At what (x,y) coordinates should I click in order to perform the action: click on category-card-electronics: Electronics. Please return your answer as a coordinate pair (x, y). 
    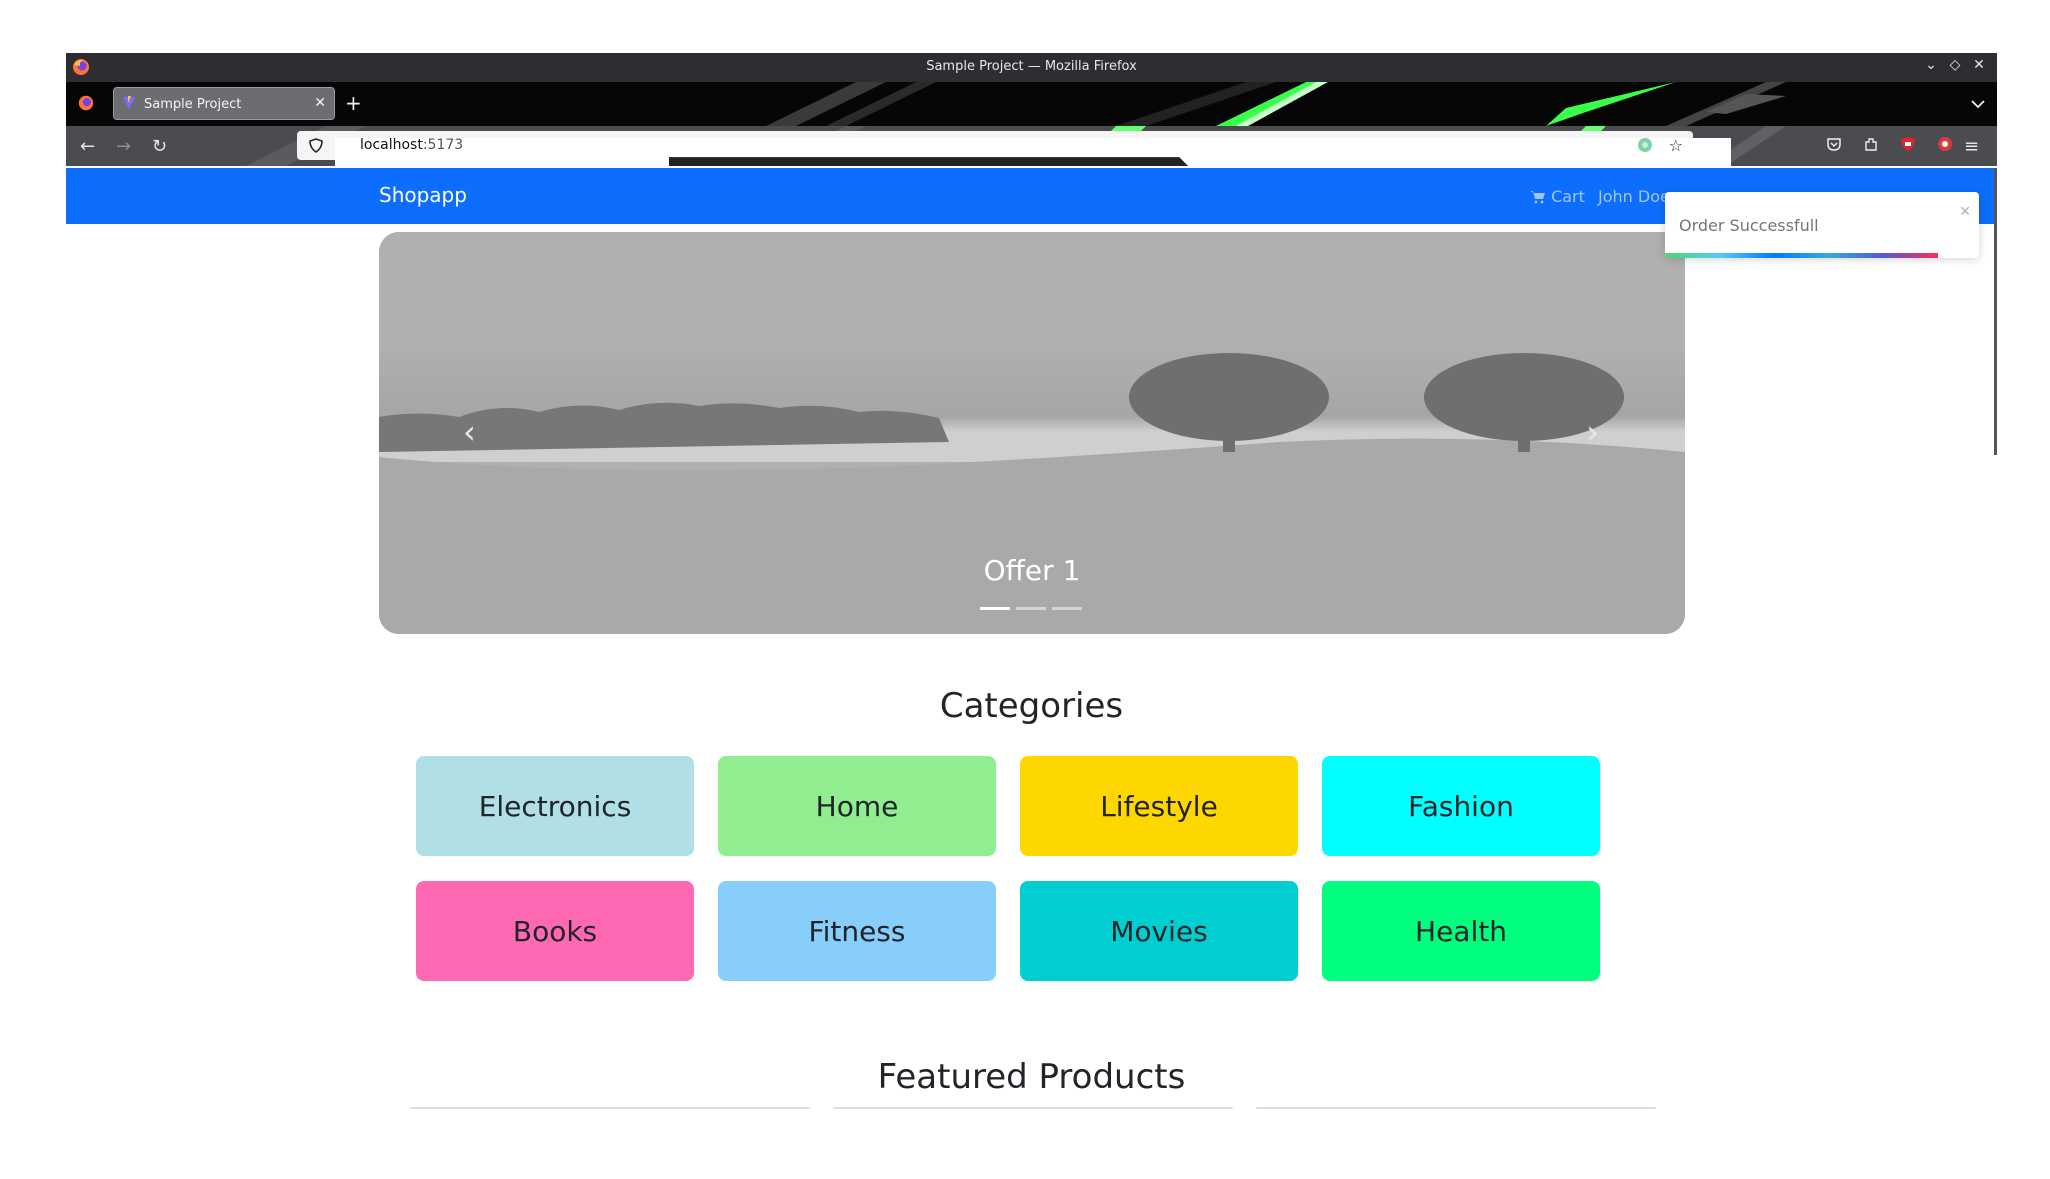
    Looking at the image, I should click on (555, 806).